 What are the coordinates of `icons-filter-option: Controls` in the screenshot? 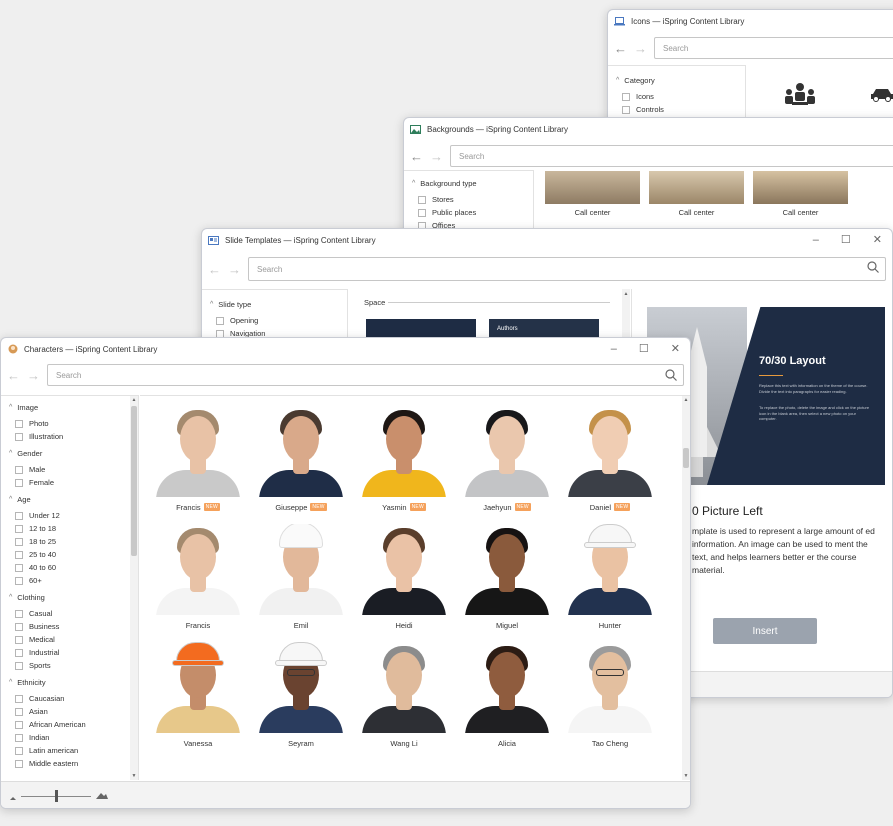 It's located at (640, 109).